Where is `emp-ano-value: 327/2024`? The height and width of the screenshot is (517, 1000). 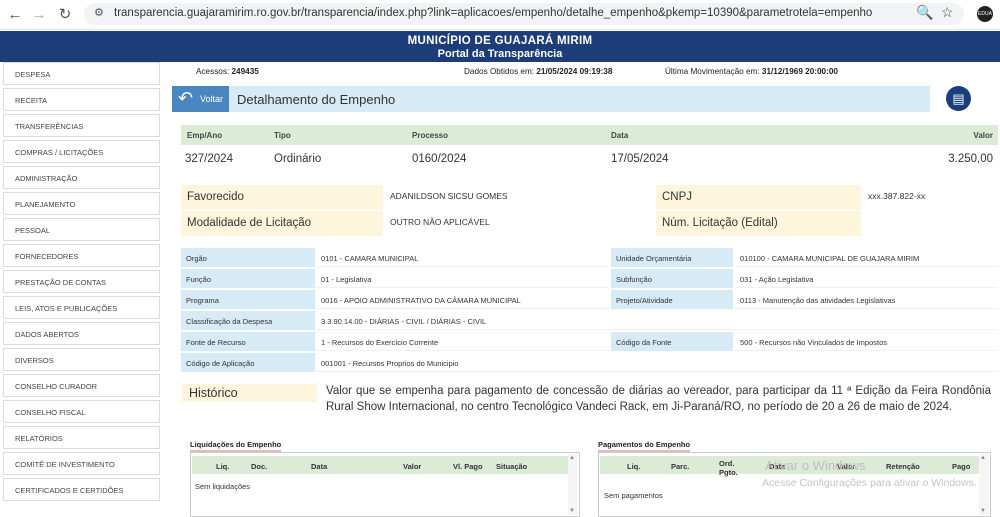 emp-ano-value: 327/2024 is located at coordinates (209, 159).